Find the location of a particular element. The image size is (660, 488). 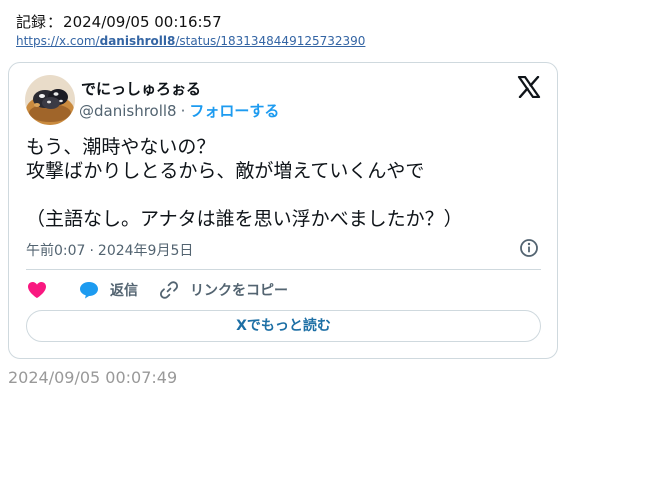

copy-link-button: リンクをコピー is located at coordinates (223, 290).